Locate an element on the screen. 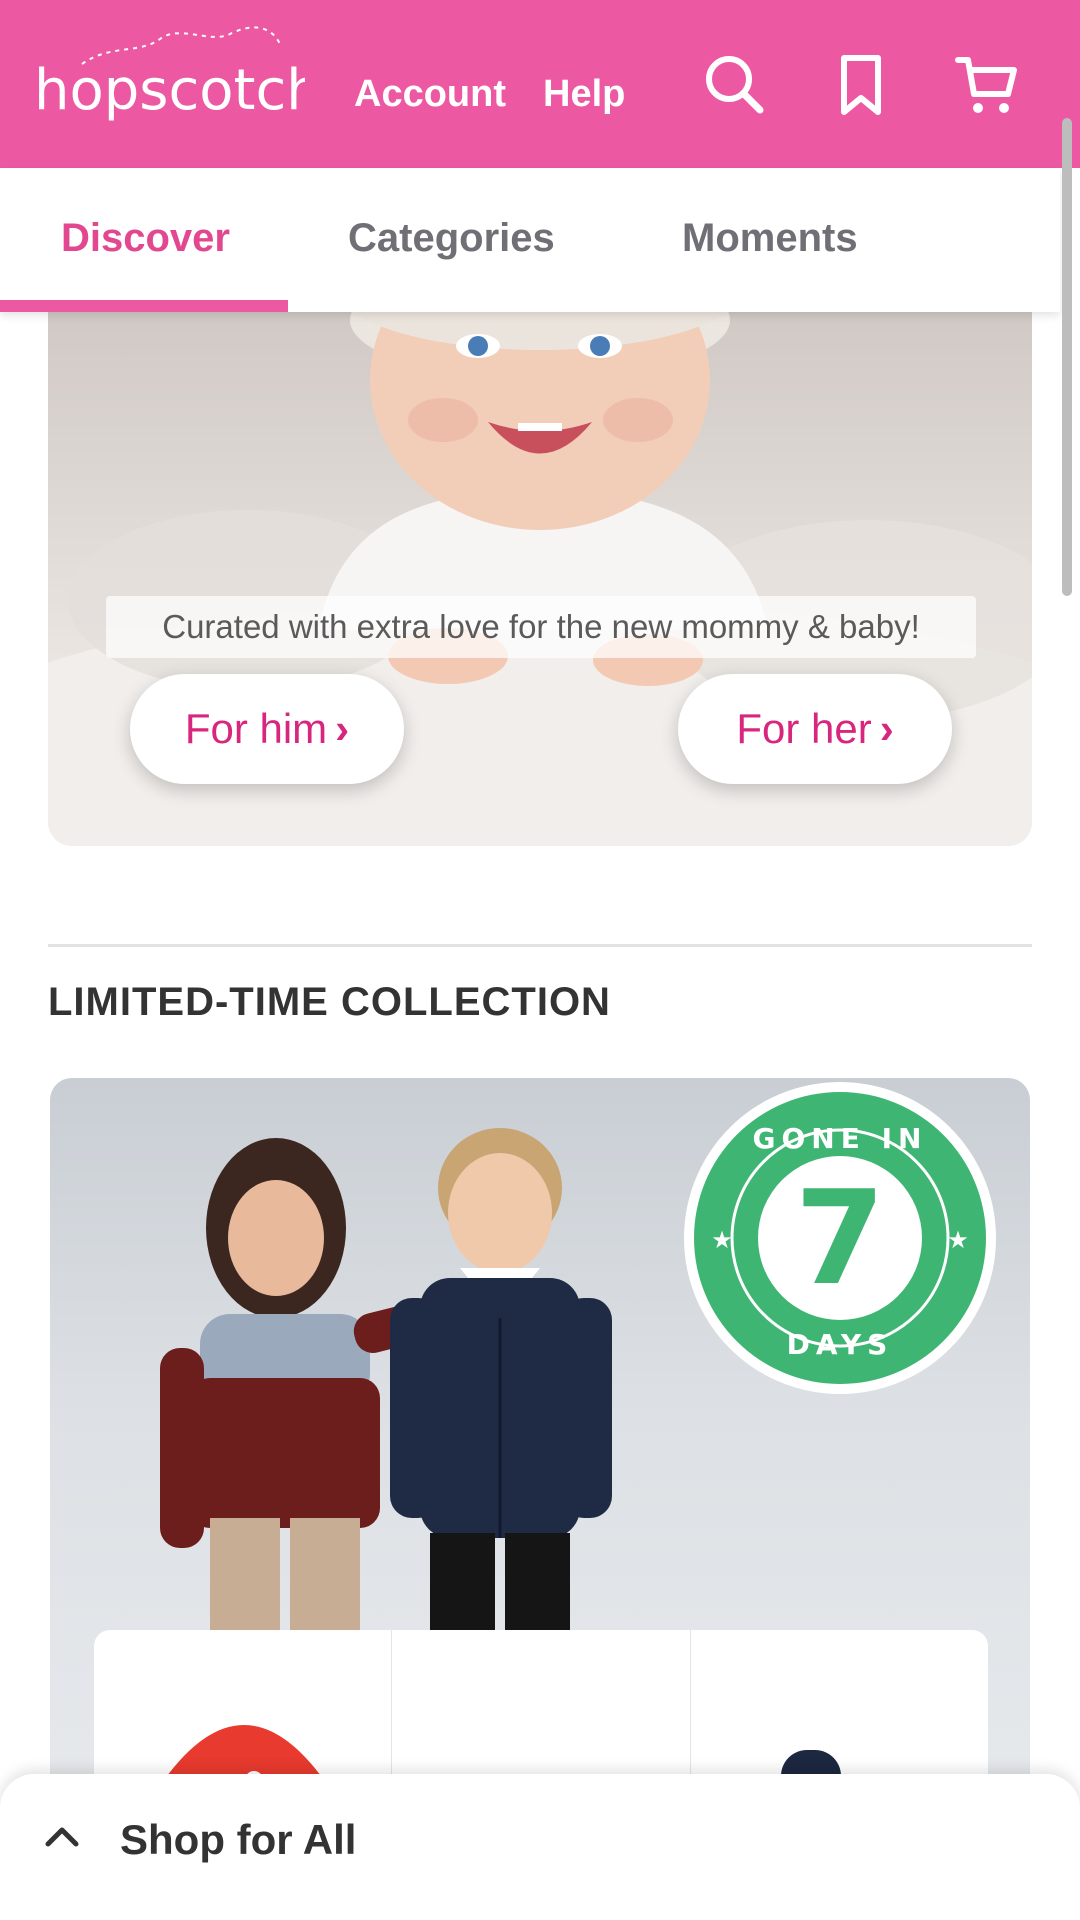 This screenshot has width=1080, height=1920. for-him-label: For him is located at coordinates (256, 728).